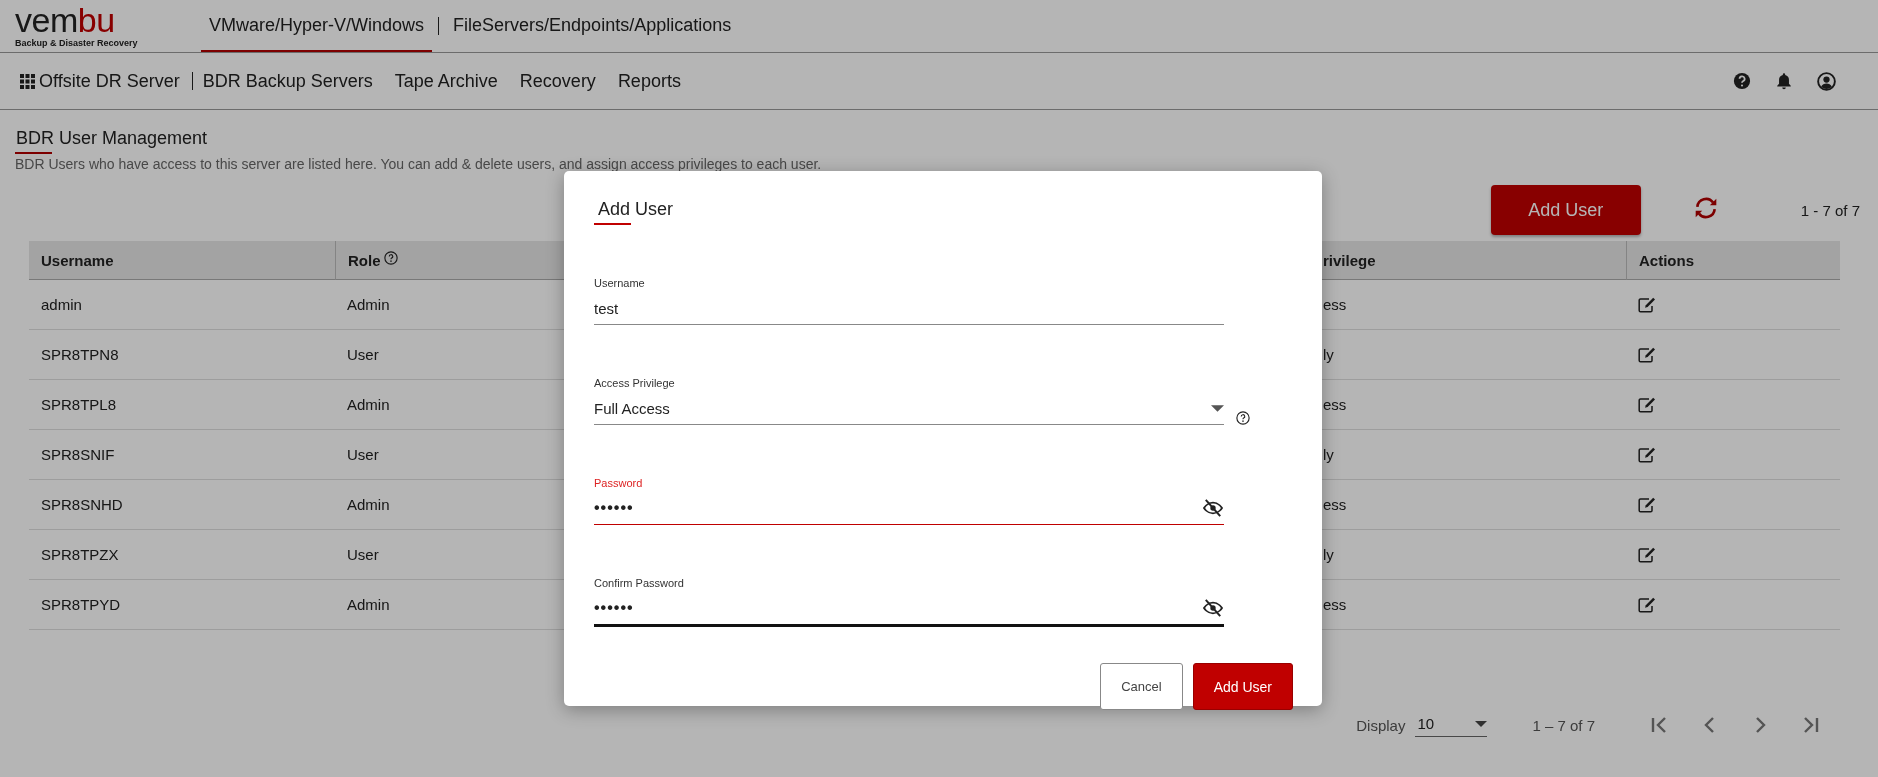 Image resolution: width=1878 pixels, height=777 pixels. What do you see at coordinates (65, 20) in the screenshot?
I see `logo-wordmark: vembu` at bounding box center [65, 20].